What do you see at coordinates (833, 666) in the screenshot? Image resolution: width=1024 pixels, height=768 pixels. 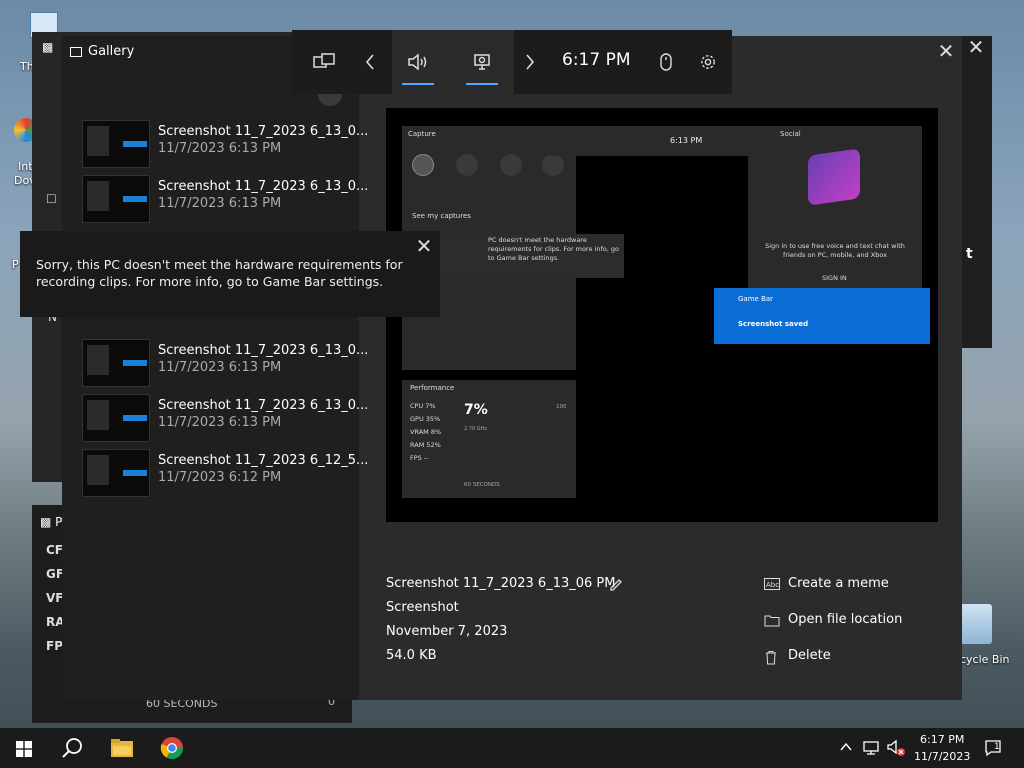 I see `delete-button: Delete` at bounding box center [833, 666].